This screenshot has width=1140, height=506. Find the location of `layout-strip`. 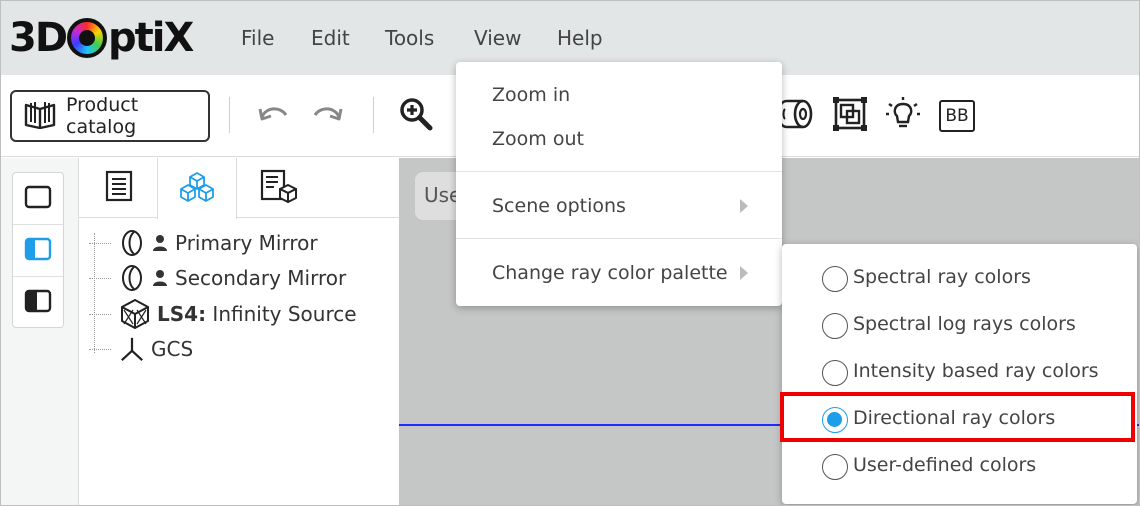

layout-strip is located at coordinates (40, 331).